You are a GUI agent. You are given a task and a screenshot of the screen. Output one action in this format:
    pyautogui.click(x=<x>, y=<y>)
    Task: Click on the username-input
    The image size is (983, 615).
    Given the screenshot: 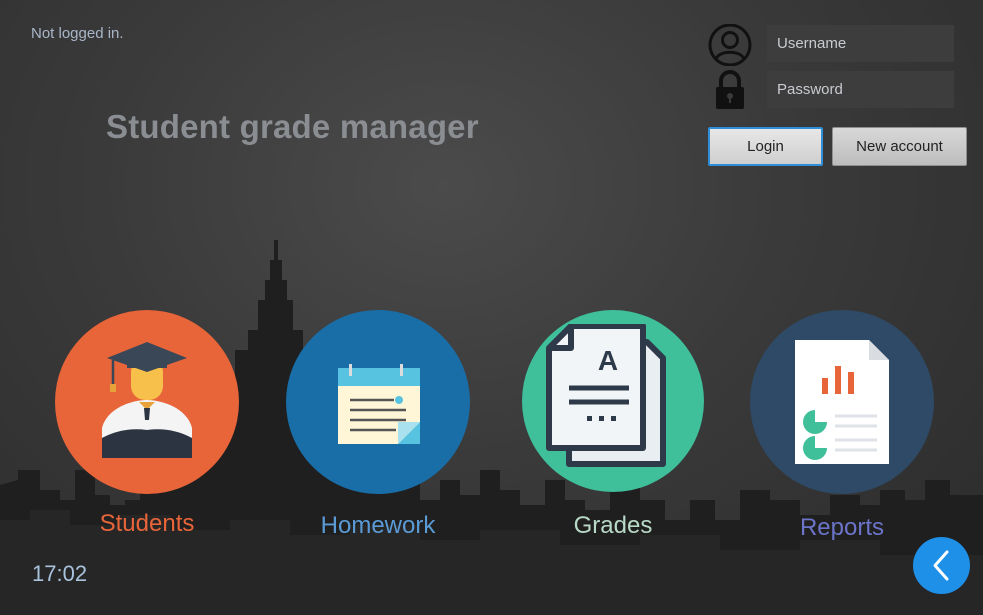 What is the action you would take?
    pyautogui.click(x=860, y=43)
    